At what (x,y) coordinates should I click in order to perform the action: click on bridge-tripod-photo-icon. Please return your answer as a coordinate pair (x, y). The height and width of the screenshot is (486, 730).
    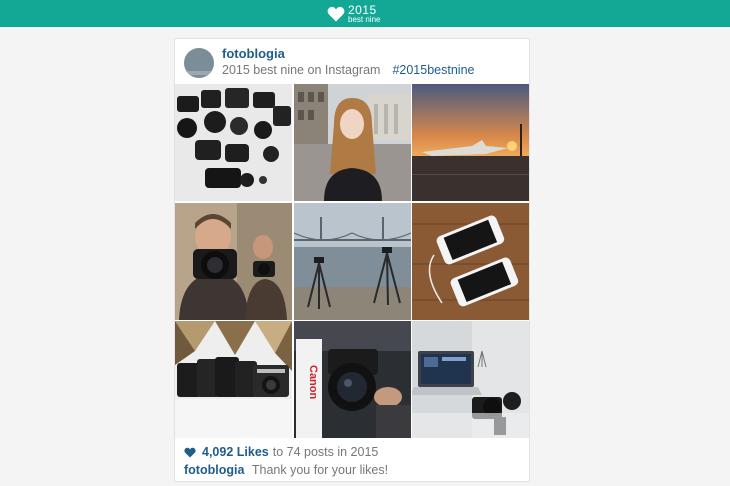
    Looking at the image, I should click on (352, 261).